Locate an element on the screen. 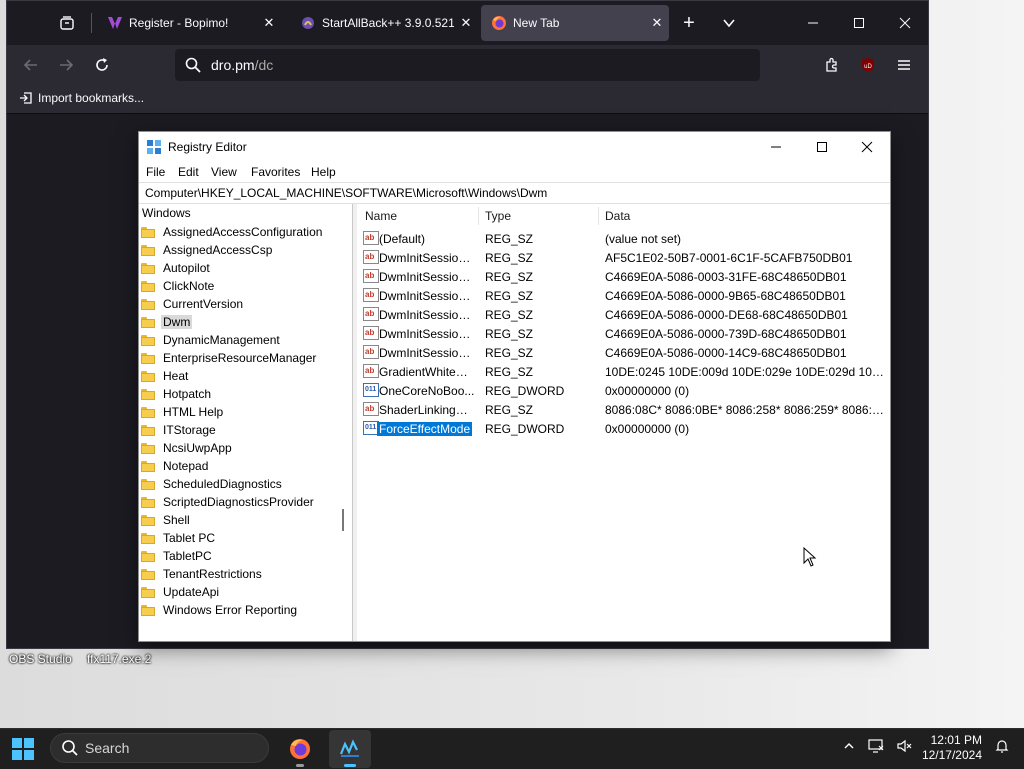 This screenshot has width=1024, height=769. tree-item: Shell is located at coordinates (166, 520).